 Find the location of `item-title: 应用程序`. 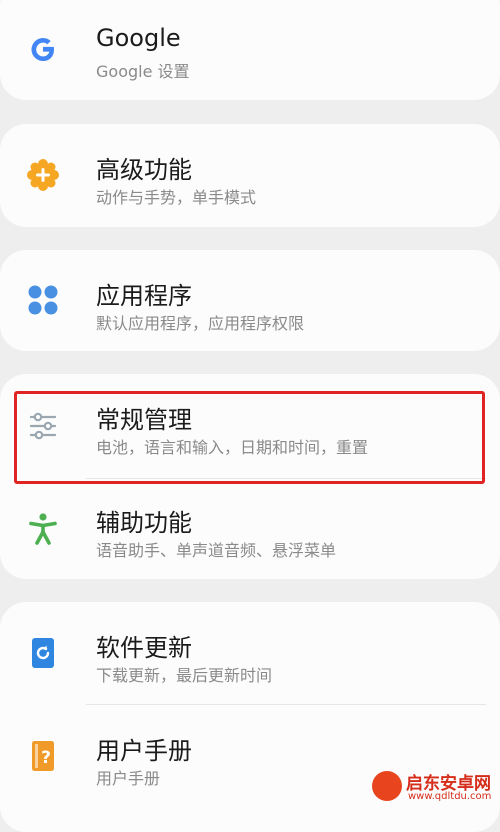

item-title: 应用程序 is located at coordinates (144, 296).